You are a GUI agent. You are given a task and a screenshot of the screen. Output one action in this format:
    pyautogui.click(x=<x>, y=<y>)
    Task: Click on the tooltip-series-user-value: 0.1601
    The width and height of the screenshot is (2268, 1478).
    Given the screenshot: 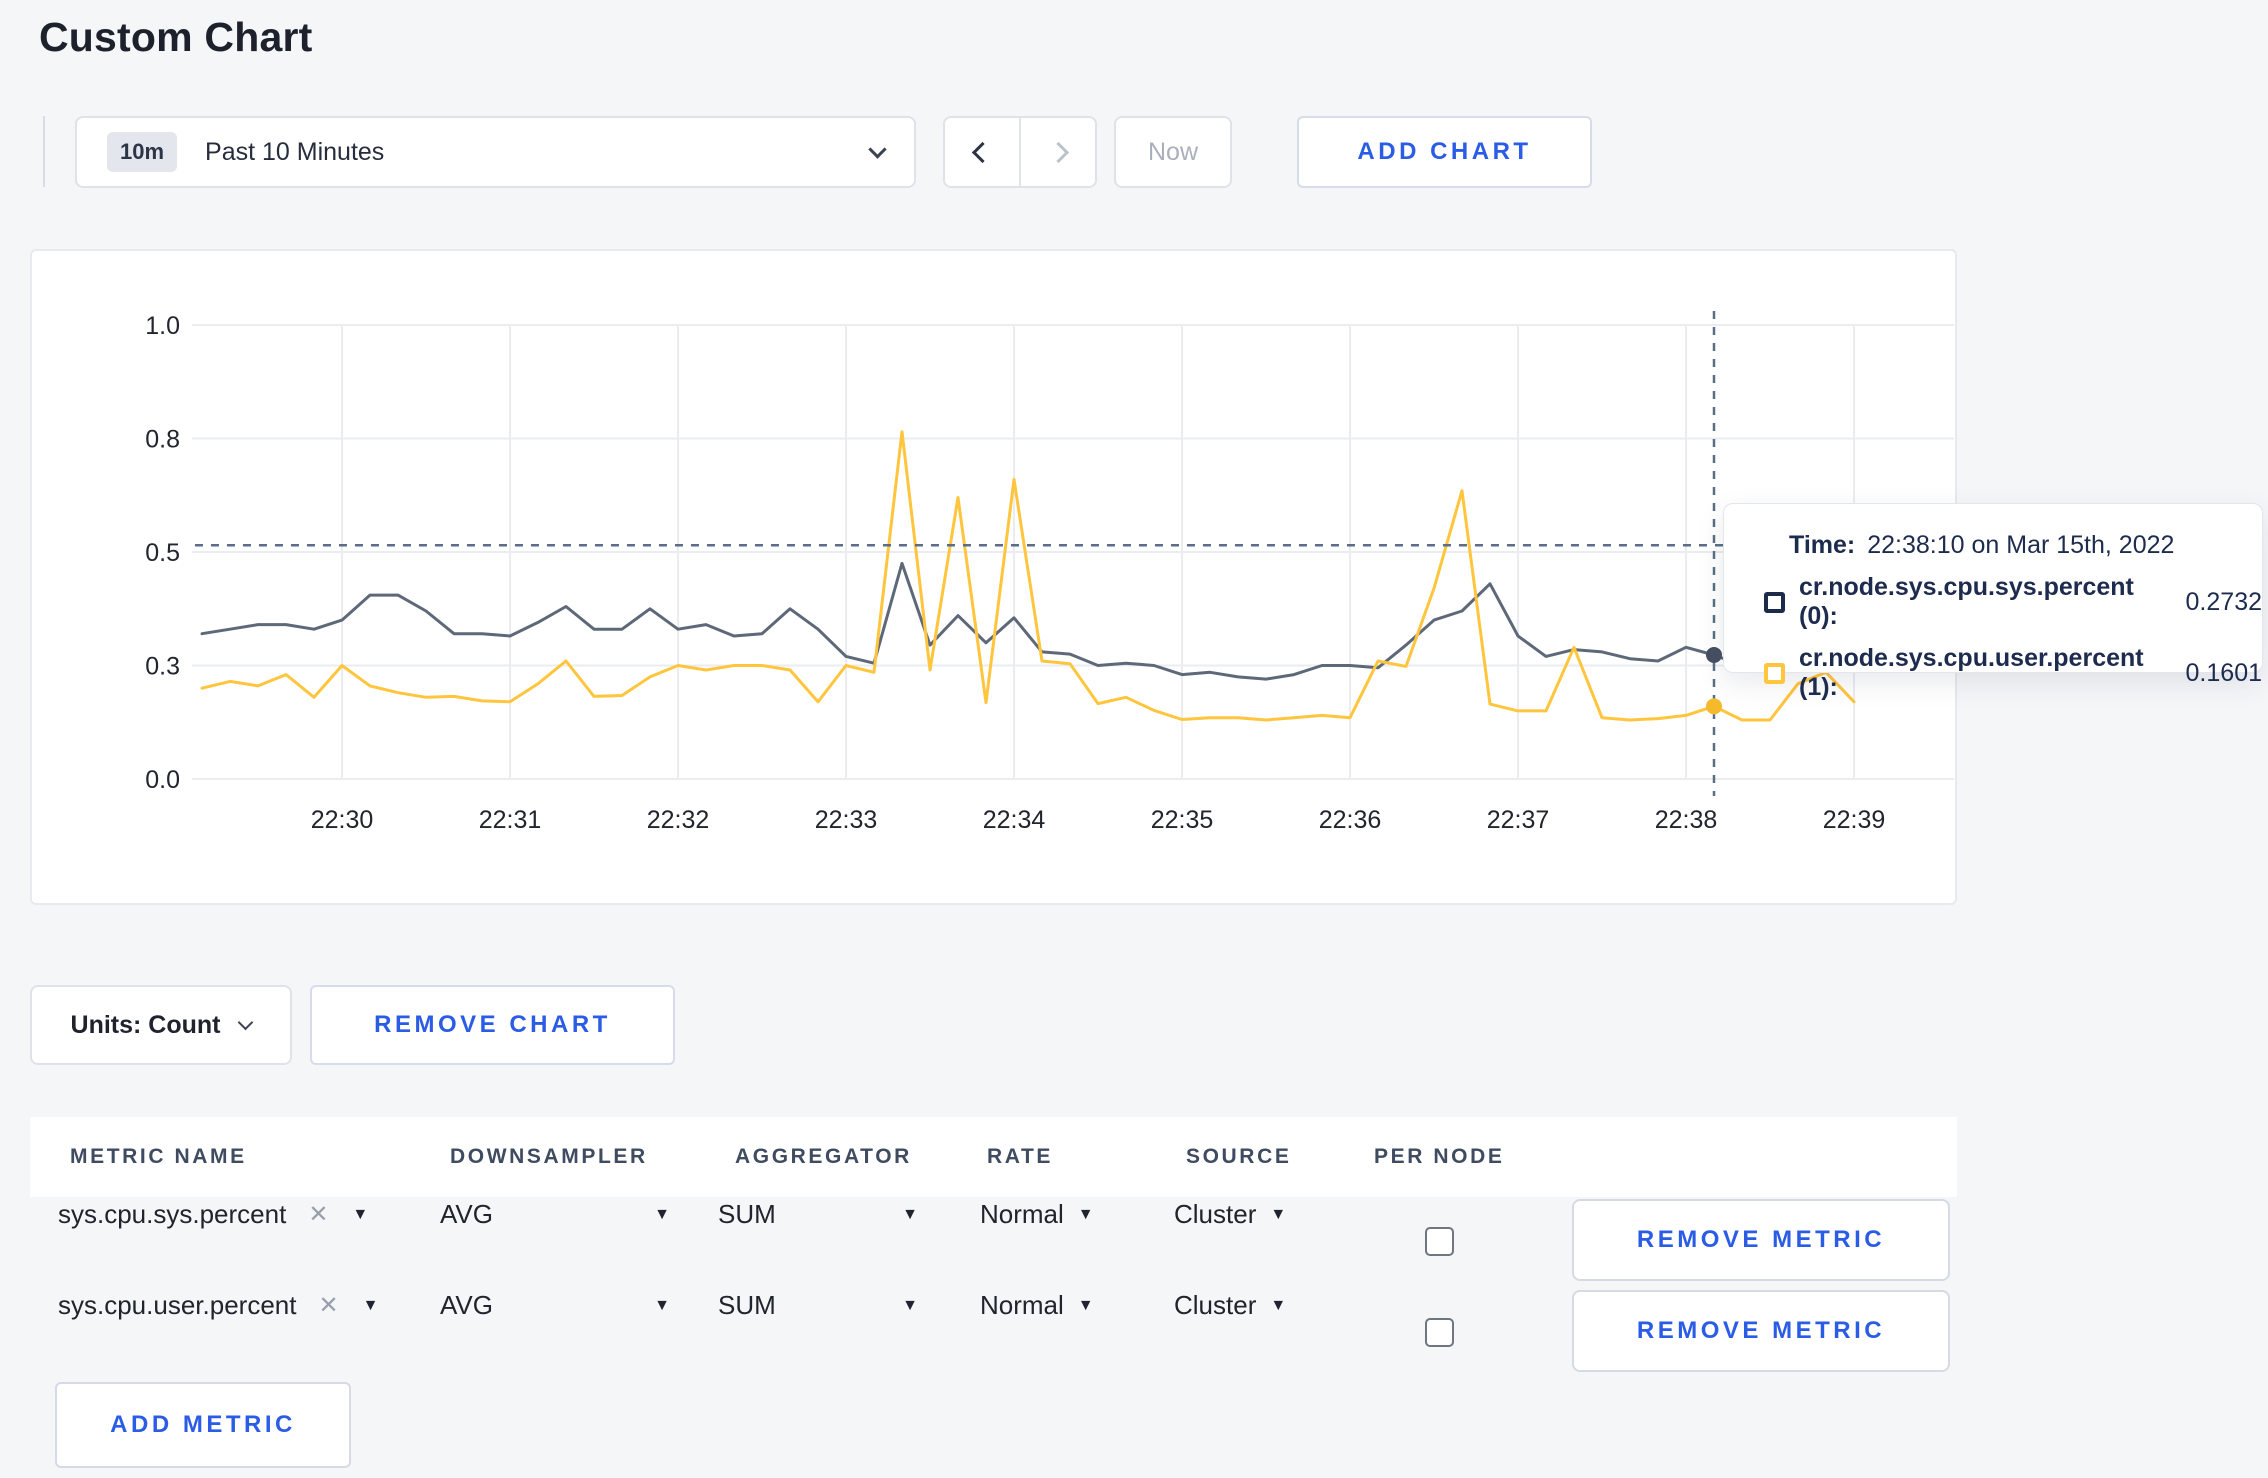 What is the action you would take?
    pyautogui.click(x=2223, y=672)
    